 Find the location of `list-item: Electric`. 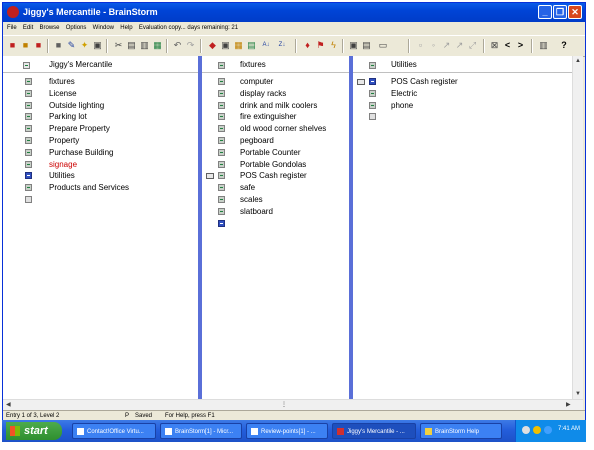

list-item: Electric is located at coordinates (468, 93).